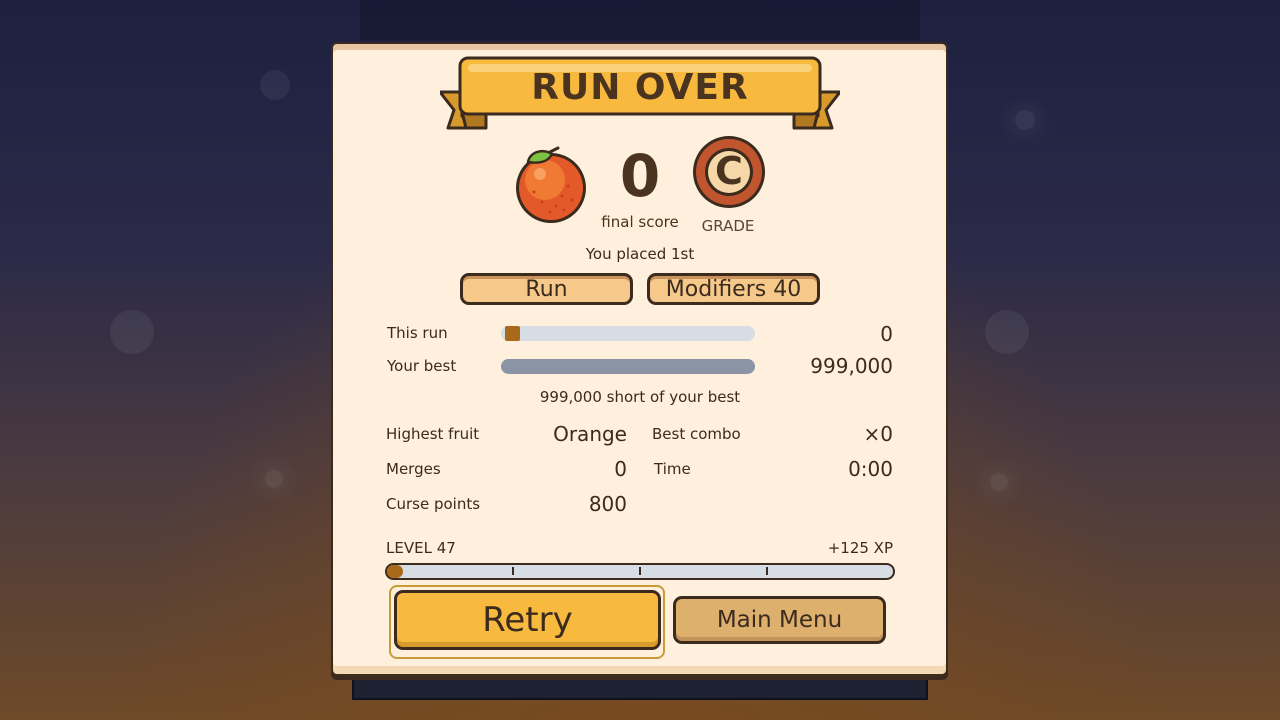  I want to click on time-value: 0:00, so click(870, 469).